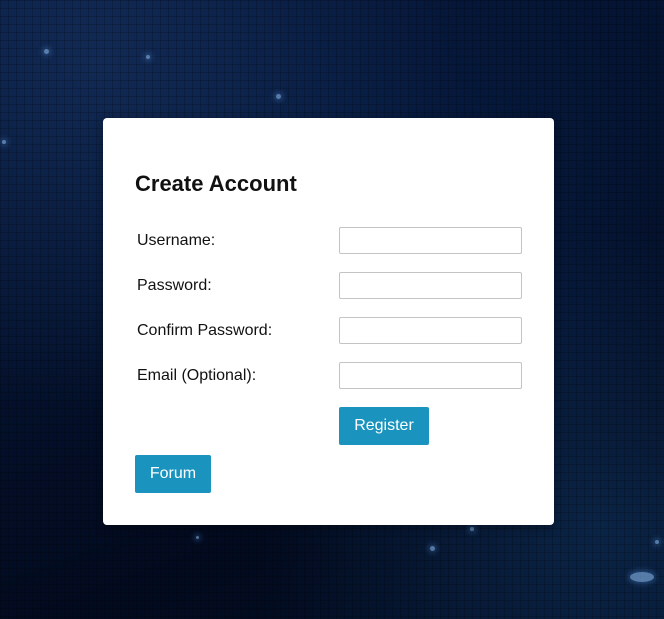  Describe the element at coordinates (216, 183) in the screenshot. I see `form-title: Create Account` at that location.